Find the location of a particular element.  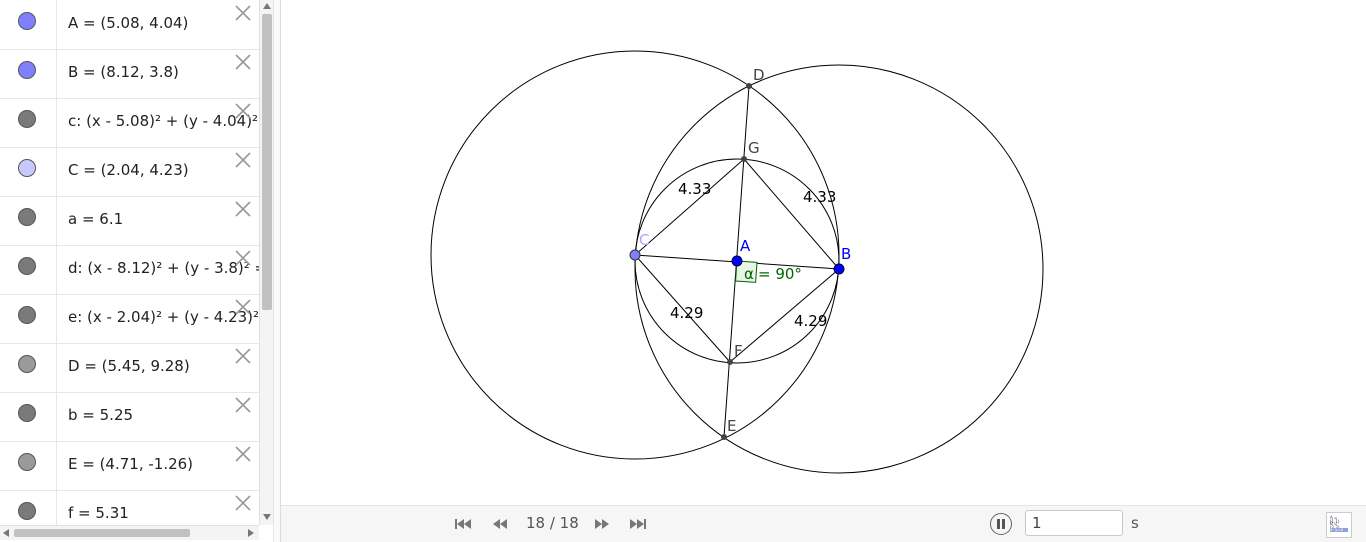

first-frame-icon is located at coordinates (463, 524).